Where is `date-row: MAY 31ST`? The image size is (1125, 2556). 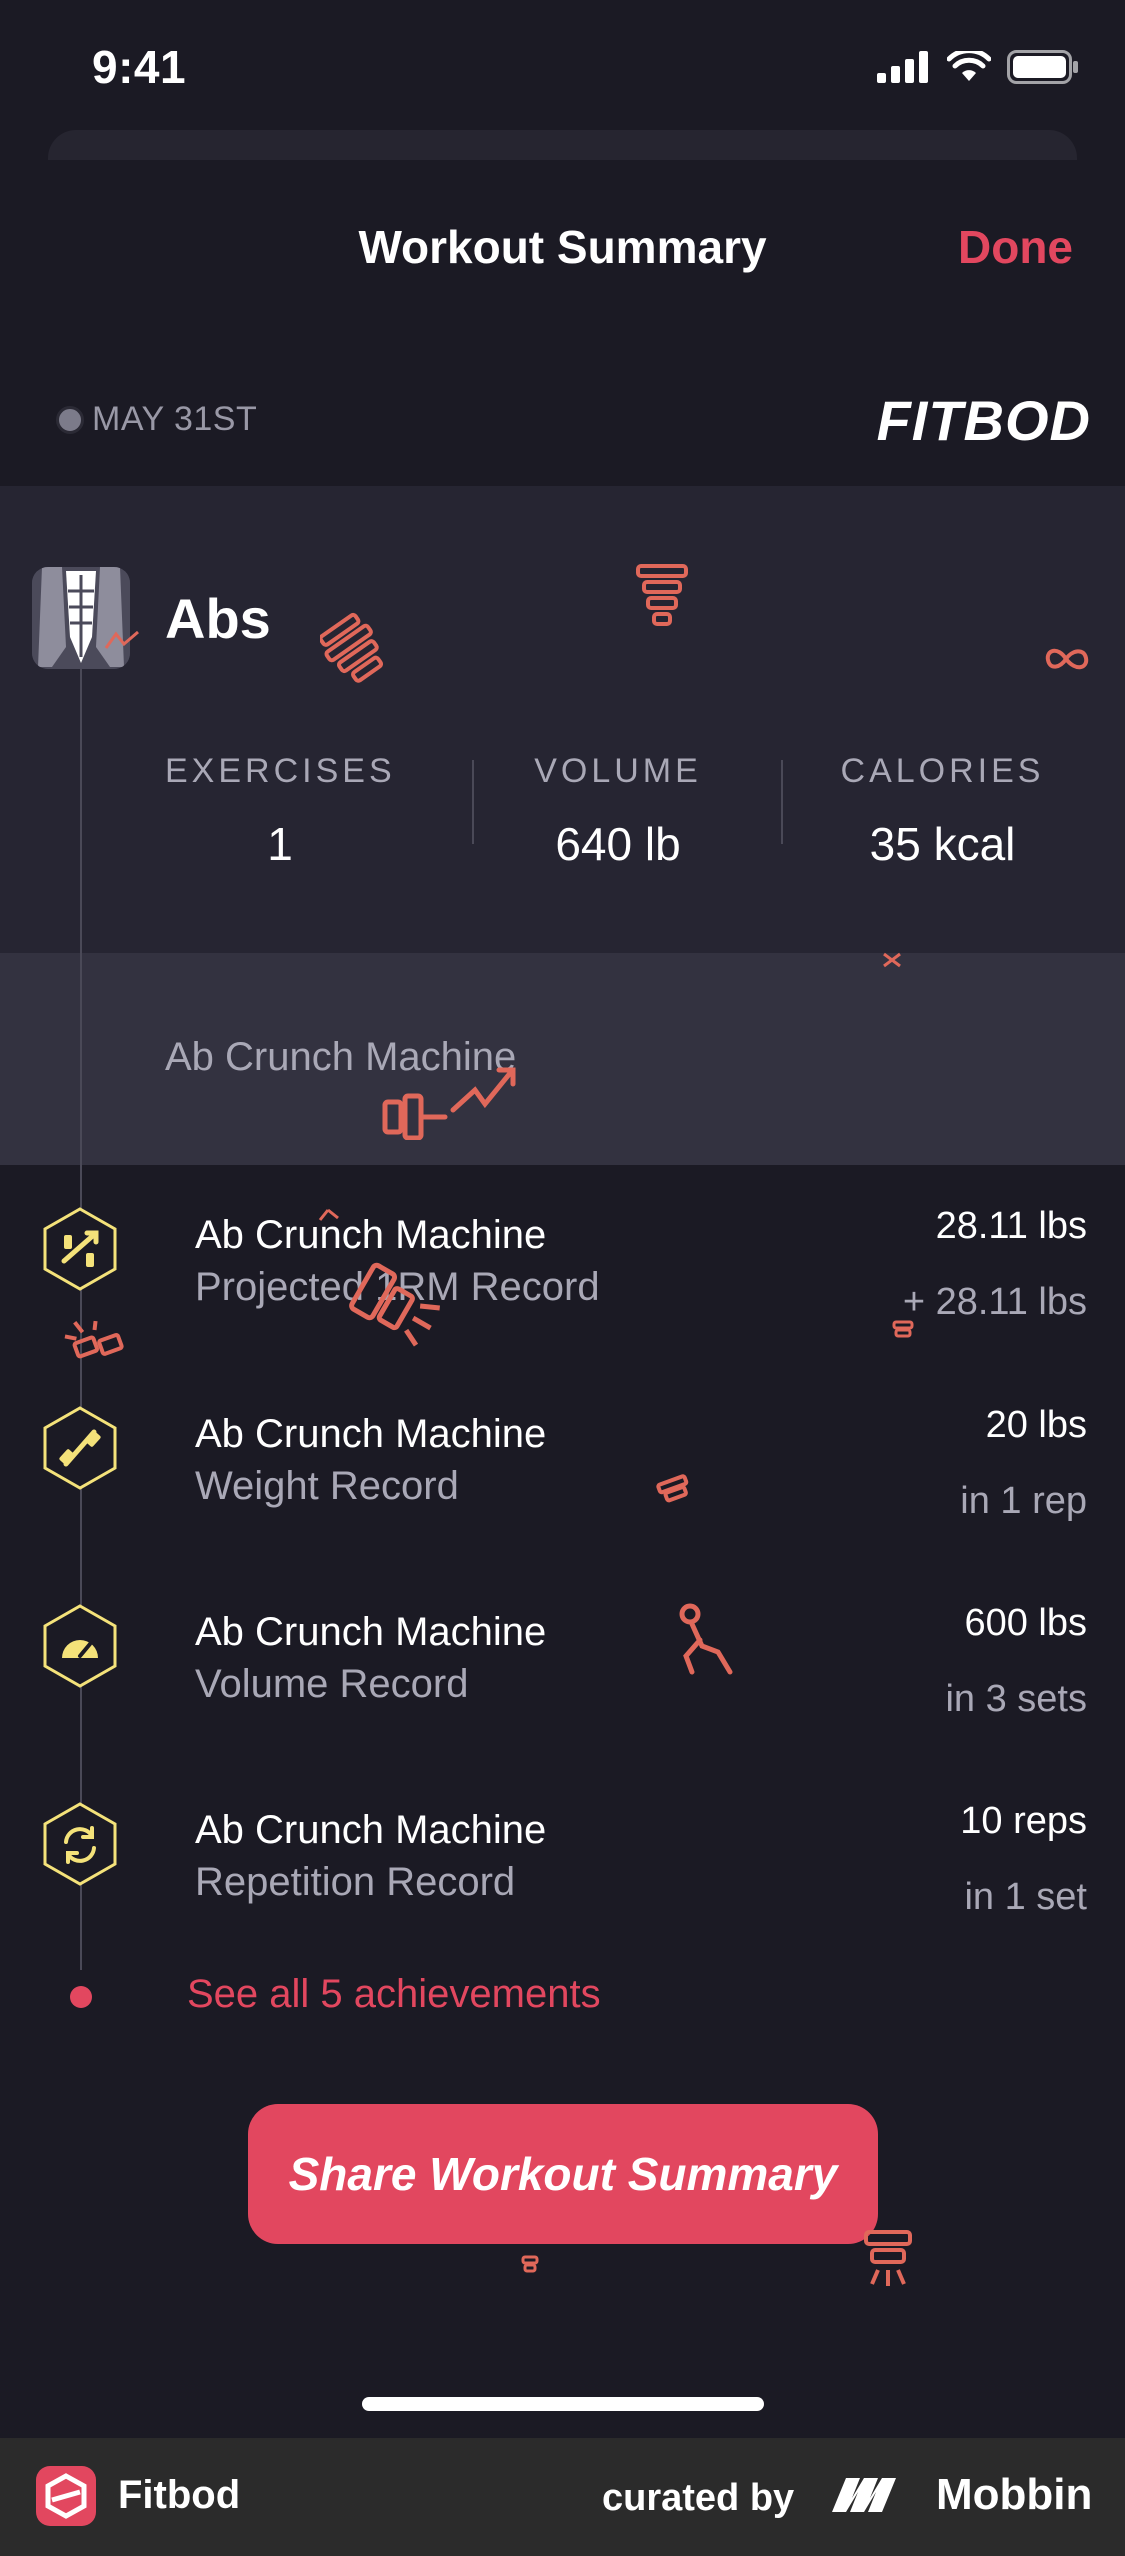 date-row: MAY 31ST is located at coordinates (156, 419).